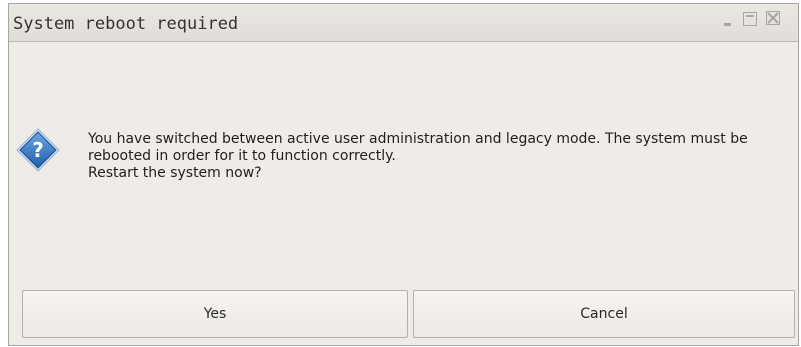 The width and height of the screenshot is (801, 347). What do you see at coordinates (773, 18) in the screenshot?
I see `close-icon` at bounding box center [773, 18].